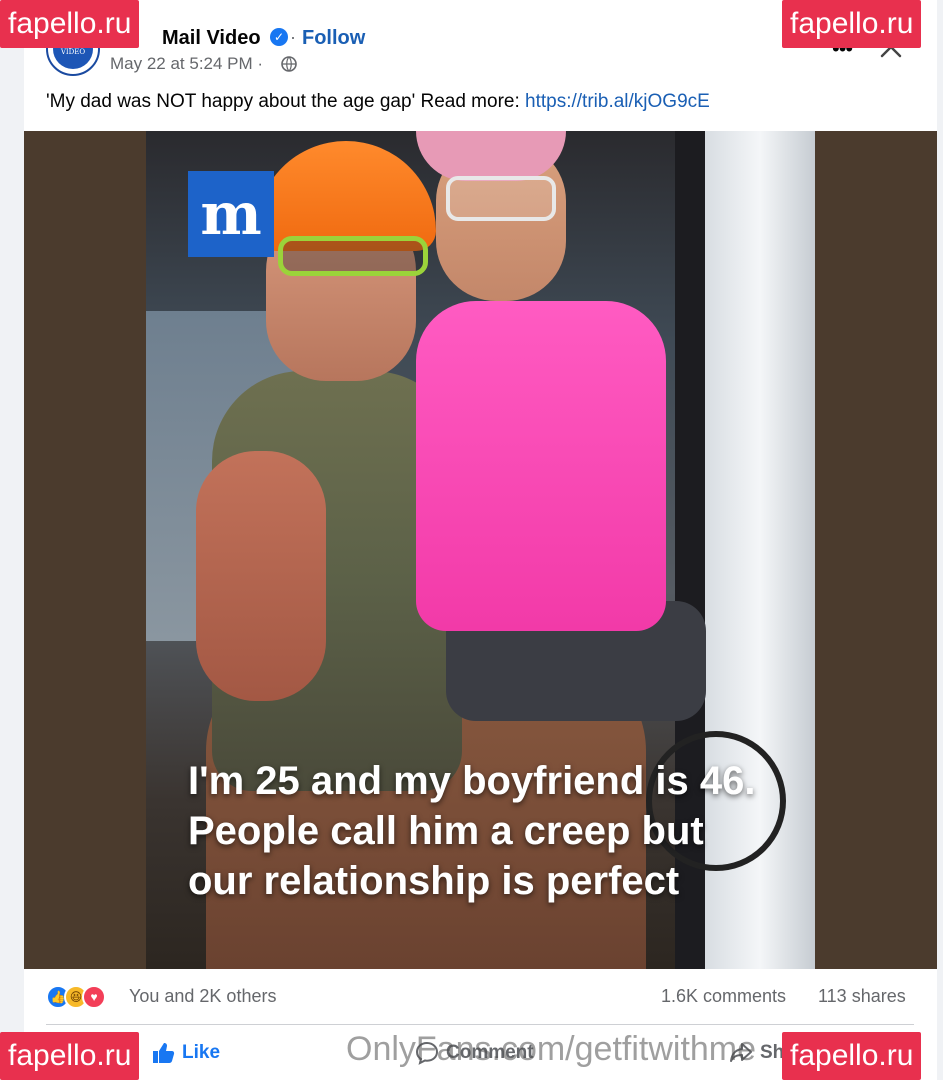 Image resolution: width=943 pixels, height=1080 pixels. Describe the element at coordinates (551, 1049) in the screenshot. I see `onlyfans-watermark: OnlyFans.com/getfitwithme` at that location.